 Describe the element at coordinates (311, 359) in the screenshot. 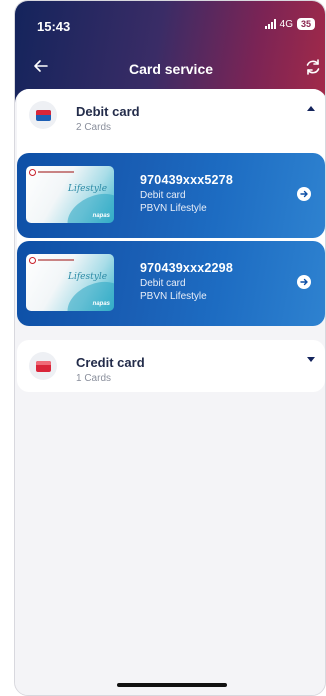

I see `chevron-down-icon` at that location.